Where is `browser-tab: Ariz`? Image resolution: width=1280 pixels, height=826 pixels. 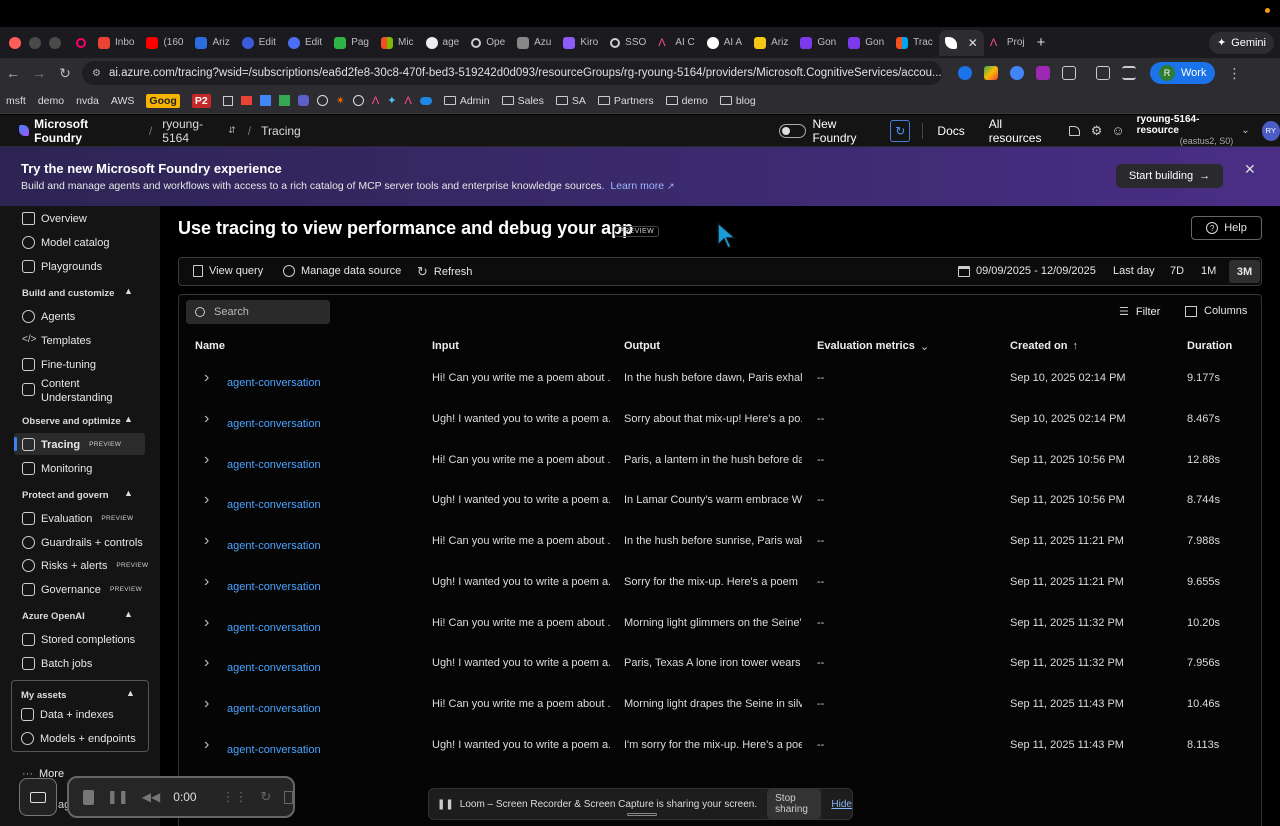 browser-tab: Ariz is located at coordinates (771, 43).